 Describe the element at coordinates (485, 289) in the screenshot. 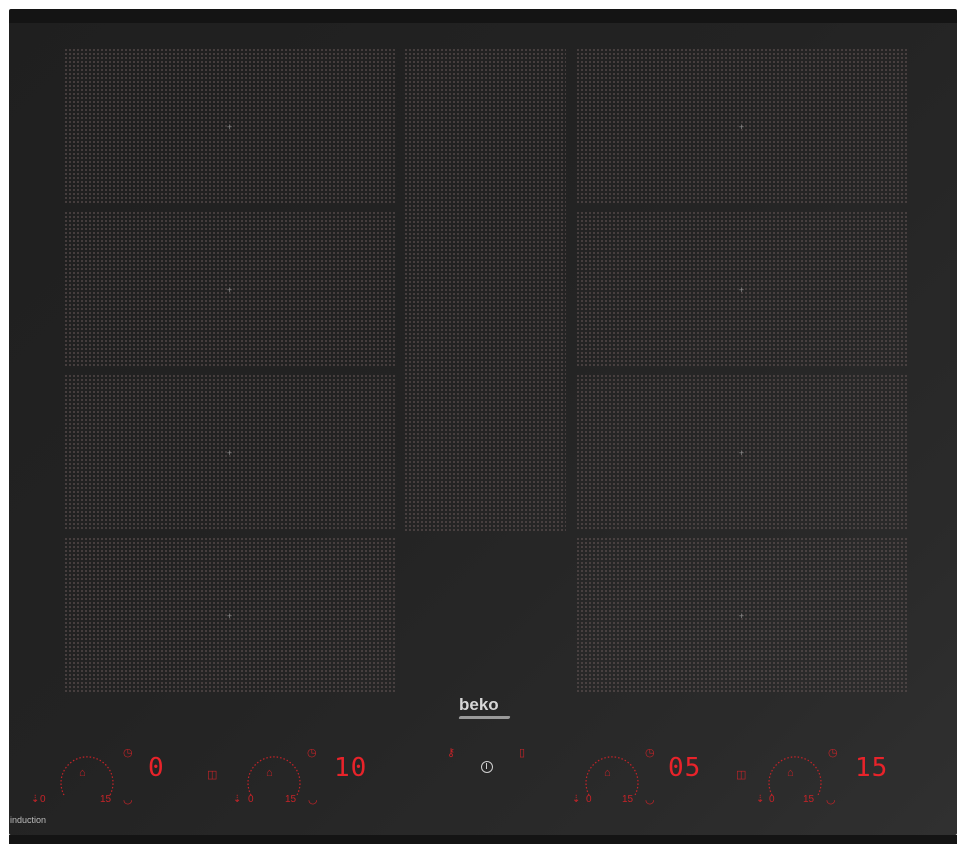

I see `cooking-zone-center` at that location.